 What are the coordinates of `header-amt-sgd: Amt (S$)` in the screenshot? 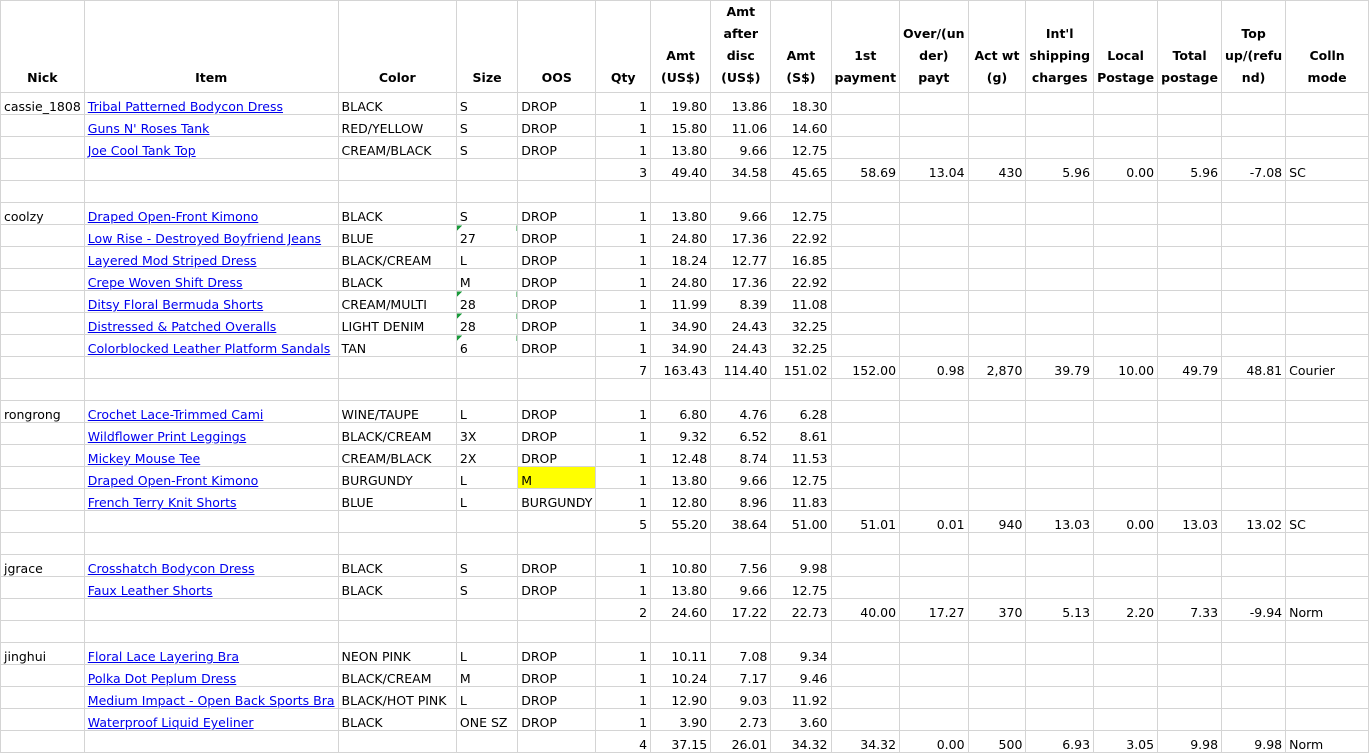 It's located at (801, 46).